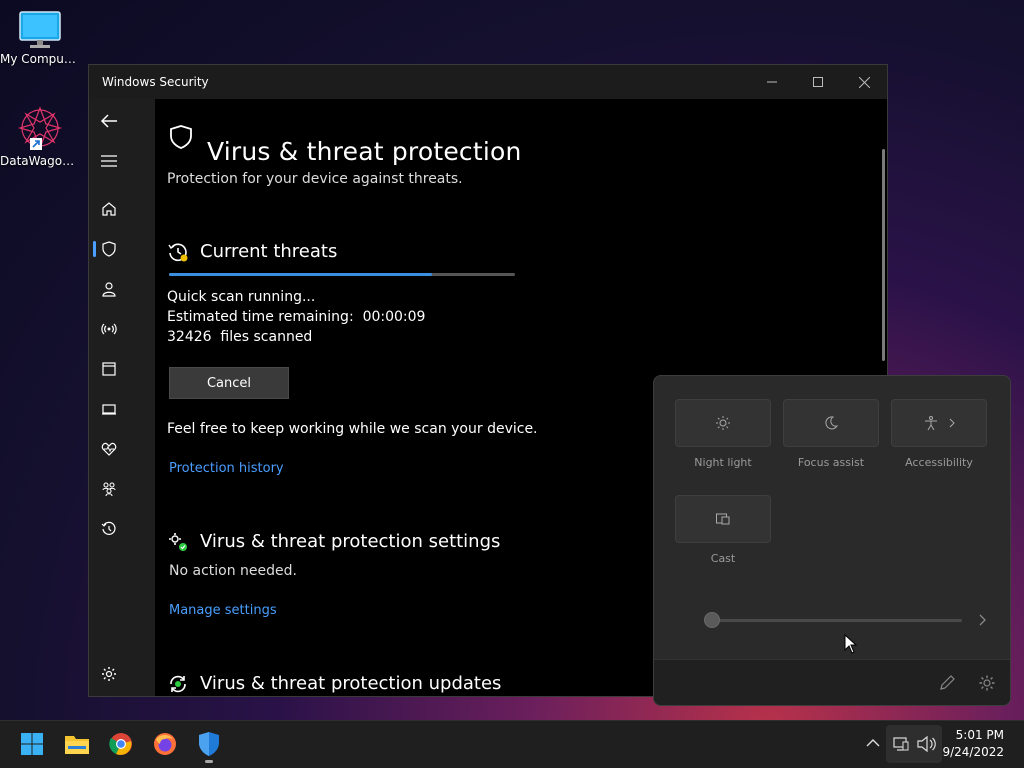  What do you see at coordinates (512, 744) in the screenshot?
I see `taskbar: 5:01 PM 9/24/2022` at bounding box center [512, 744].